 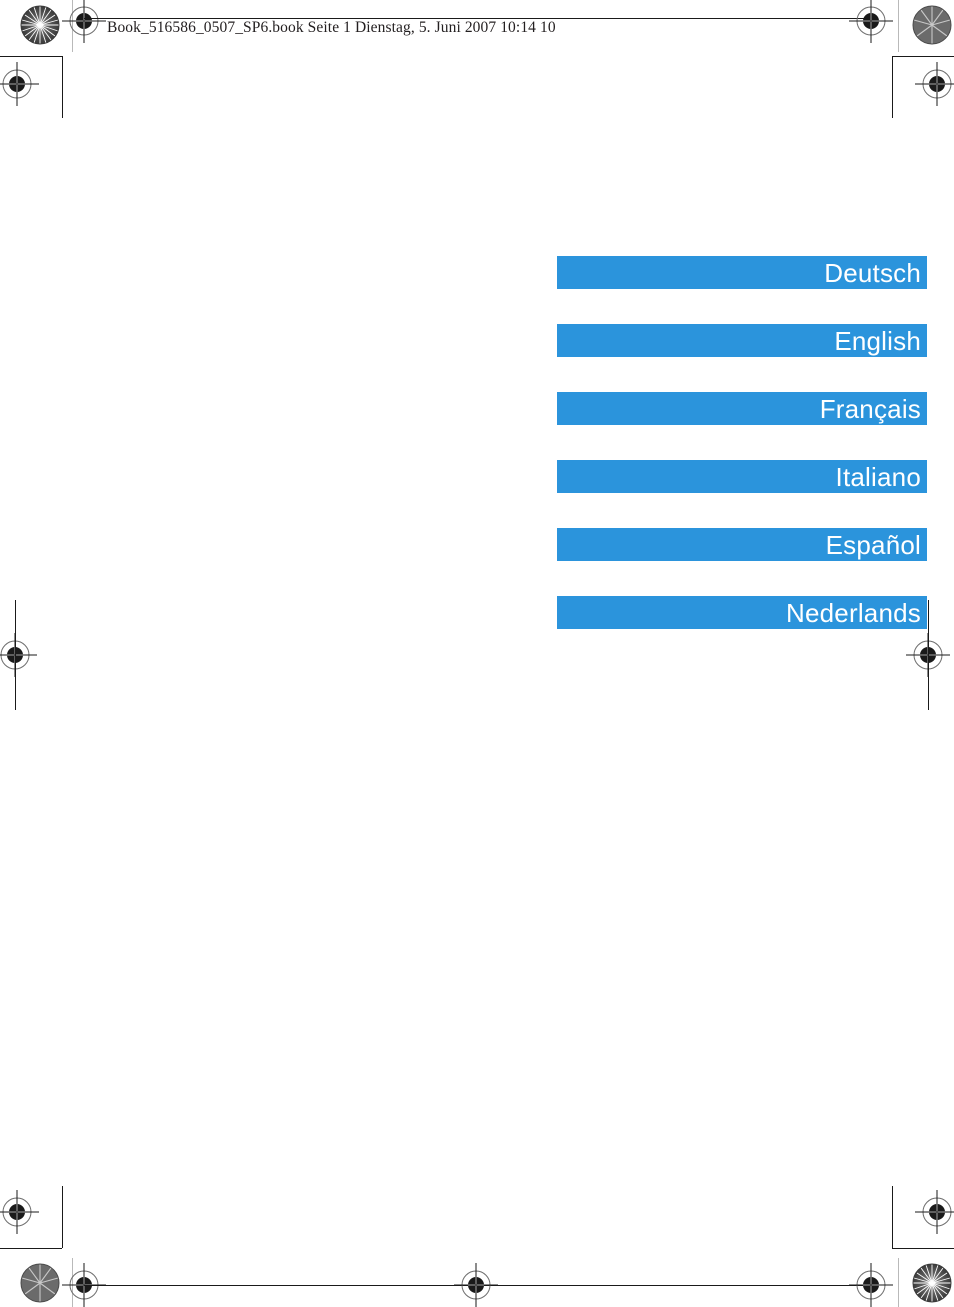 What do you see at coordinates (877, 340) in the screenshot?
I see `language-label: English` at bounding box center [877, 340].